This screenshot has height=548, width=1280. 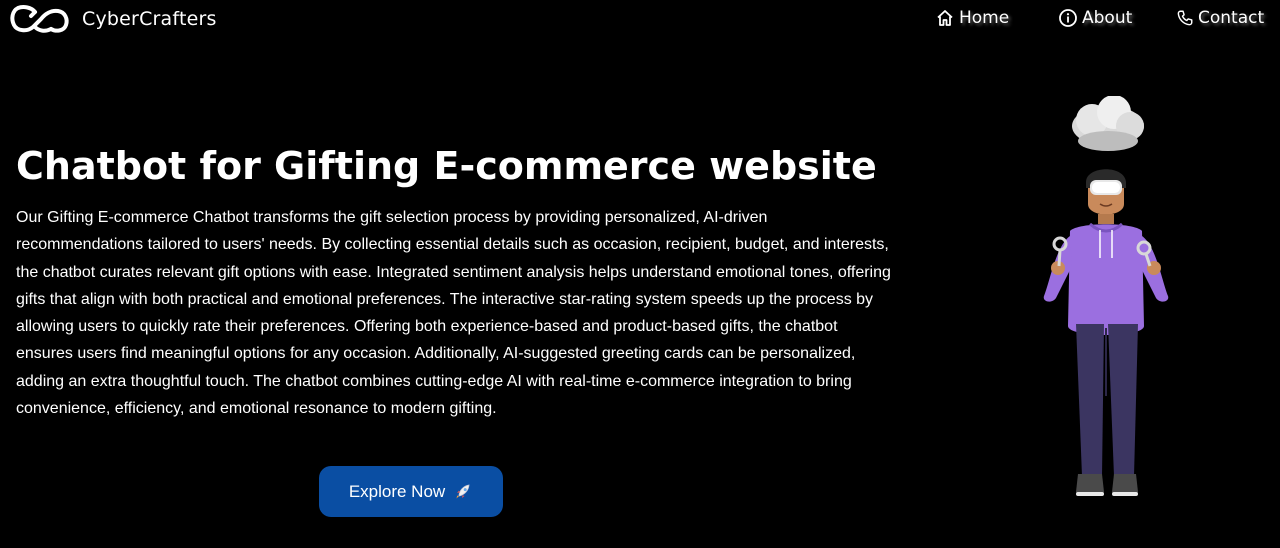 I want to click on nav-about-link: About, so click(x=1095, y=18).